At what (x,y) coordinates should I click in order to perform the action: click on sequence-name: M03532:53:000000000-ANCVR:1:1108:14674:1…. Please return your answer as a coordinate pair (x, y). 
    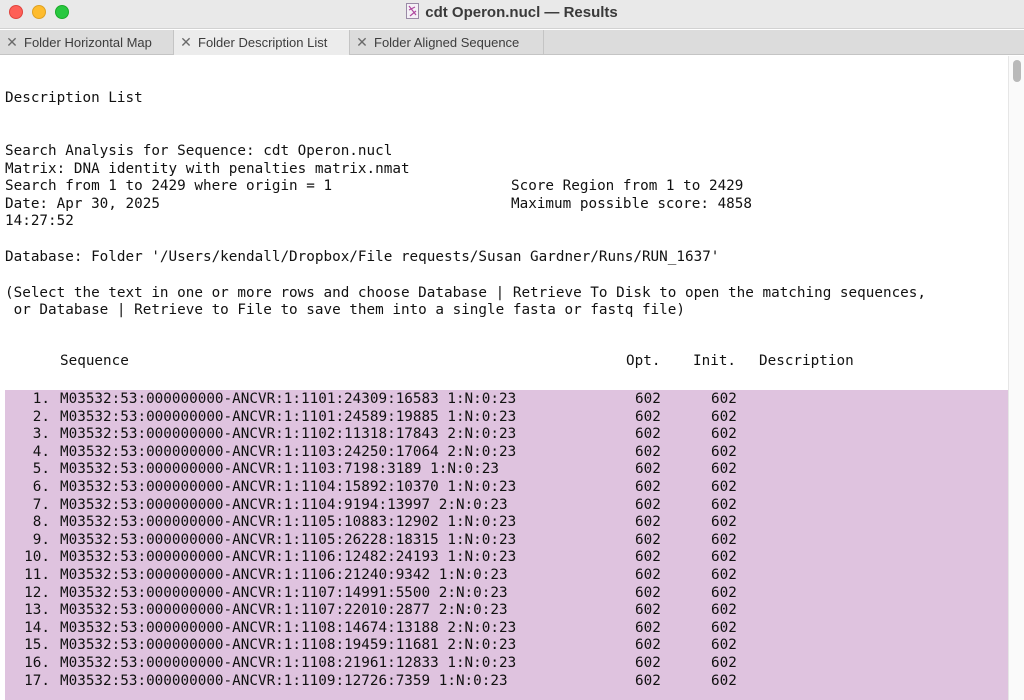
    Looking at the image, I should click on (288, 627).